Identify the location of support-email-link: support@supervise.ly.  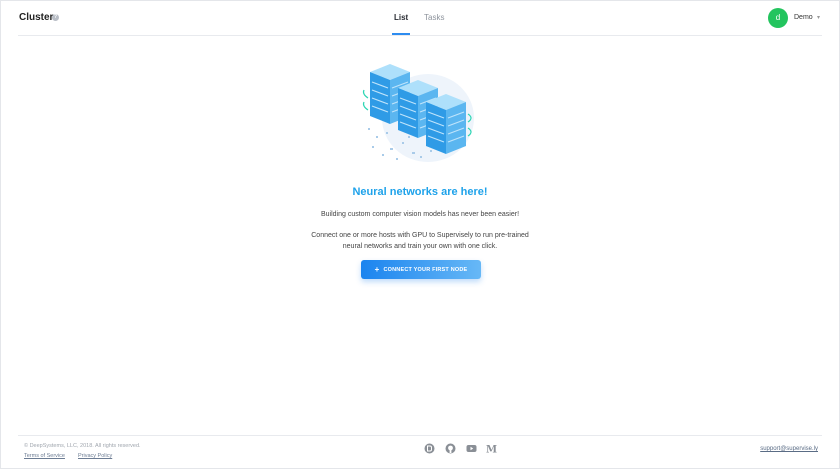
(789, 449).